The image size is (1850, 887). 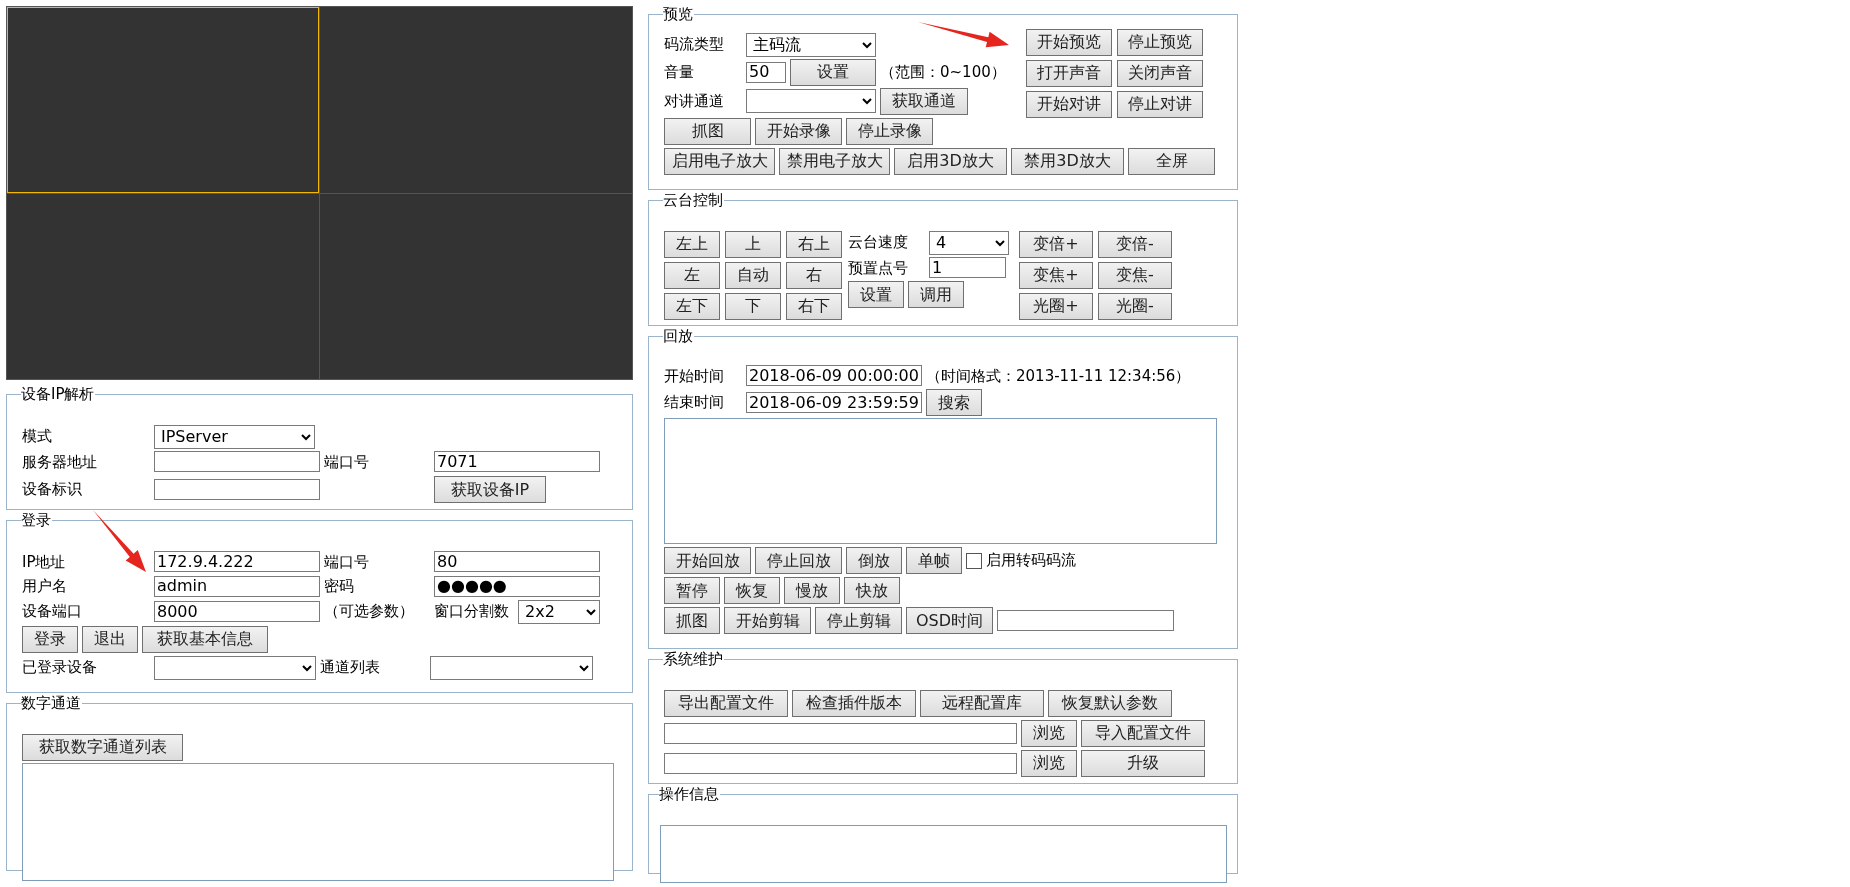 I want to click on field-label: 码流类型, so click(x=694, y=45).